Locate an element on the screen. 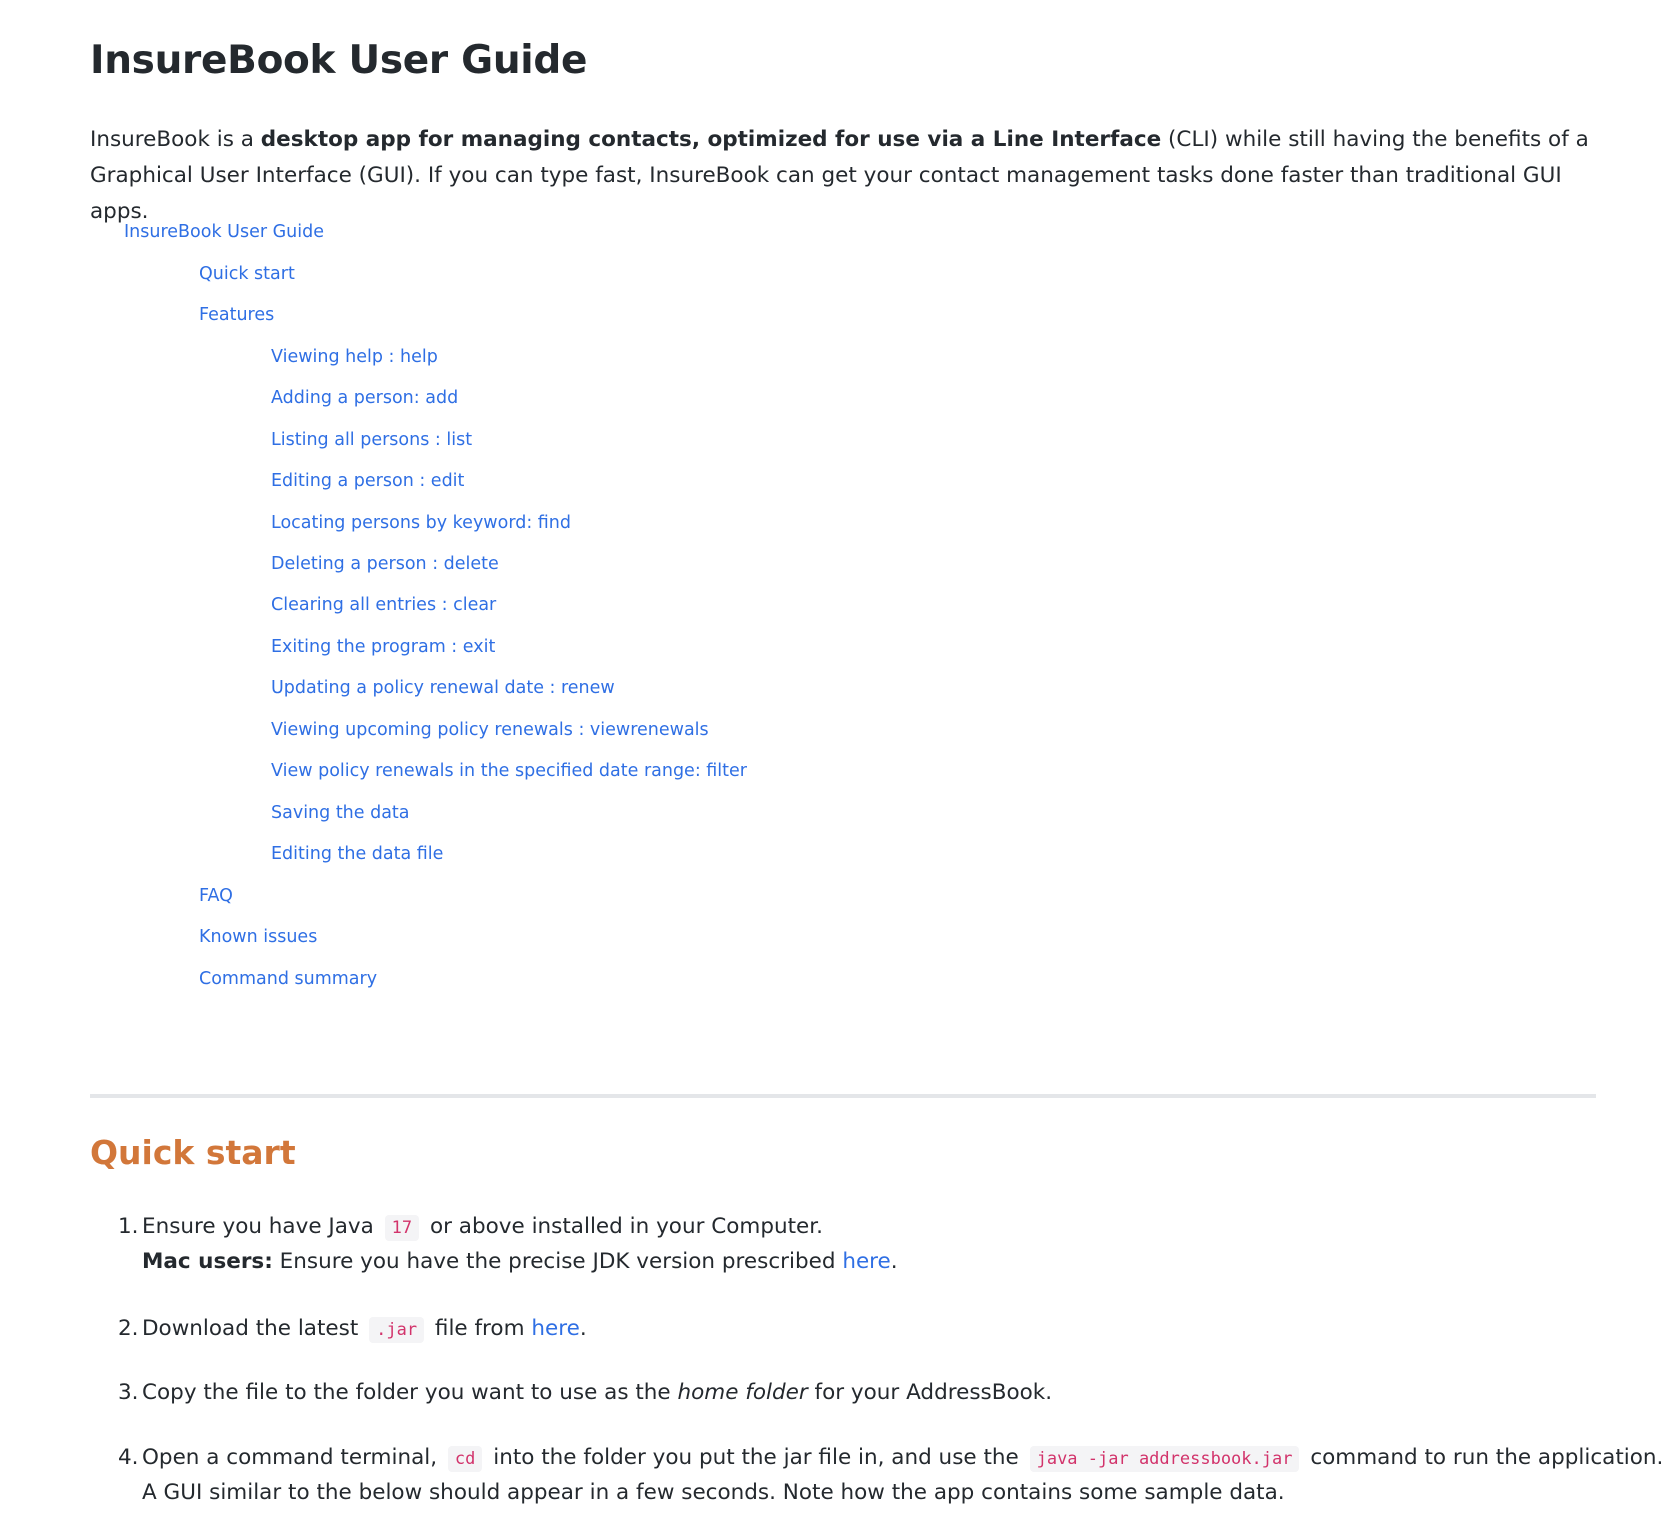 The image size is (1666, 1534). toc-link-feature-item: Editing a person : edit is located at coordinates (367, 481).